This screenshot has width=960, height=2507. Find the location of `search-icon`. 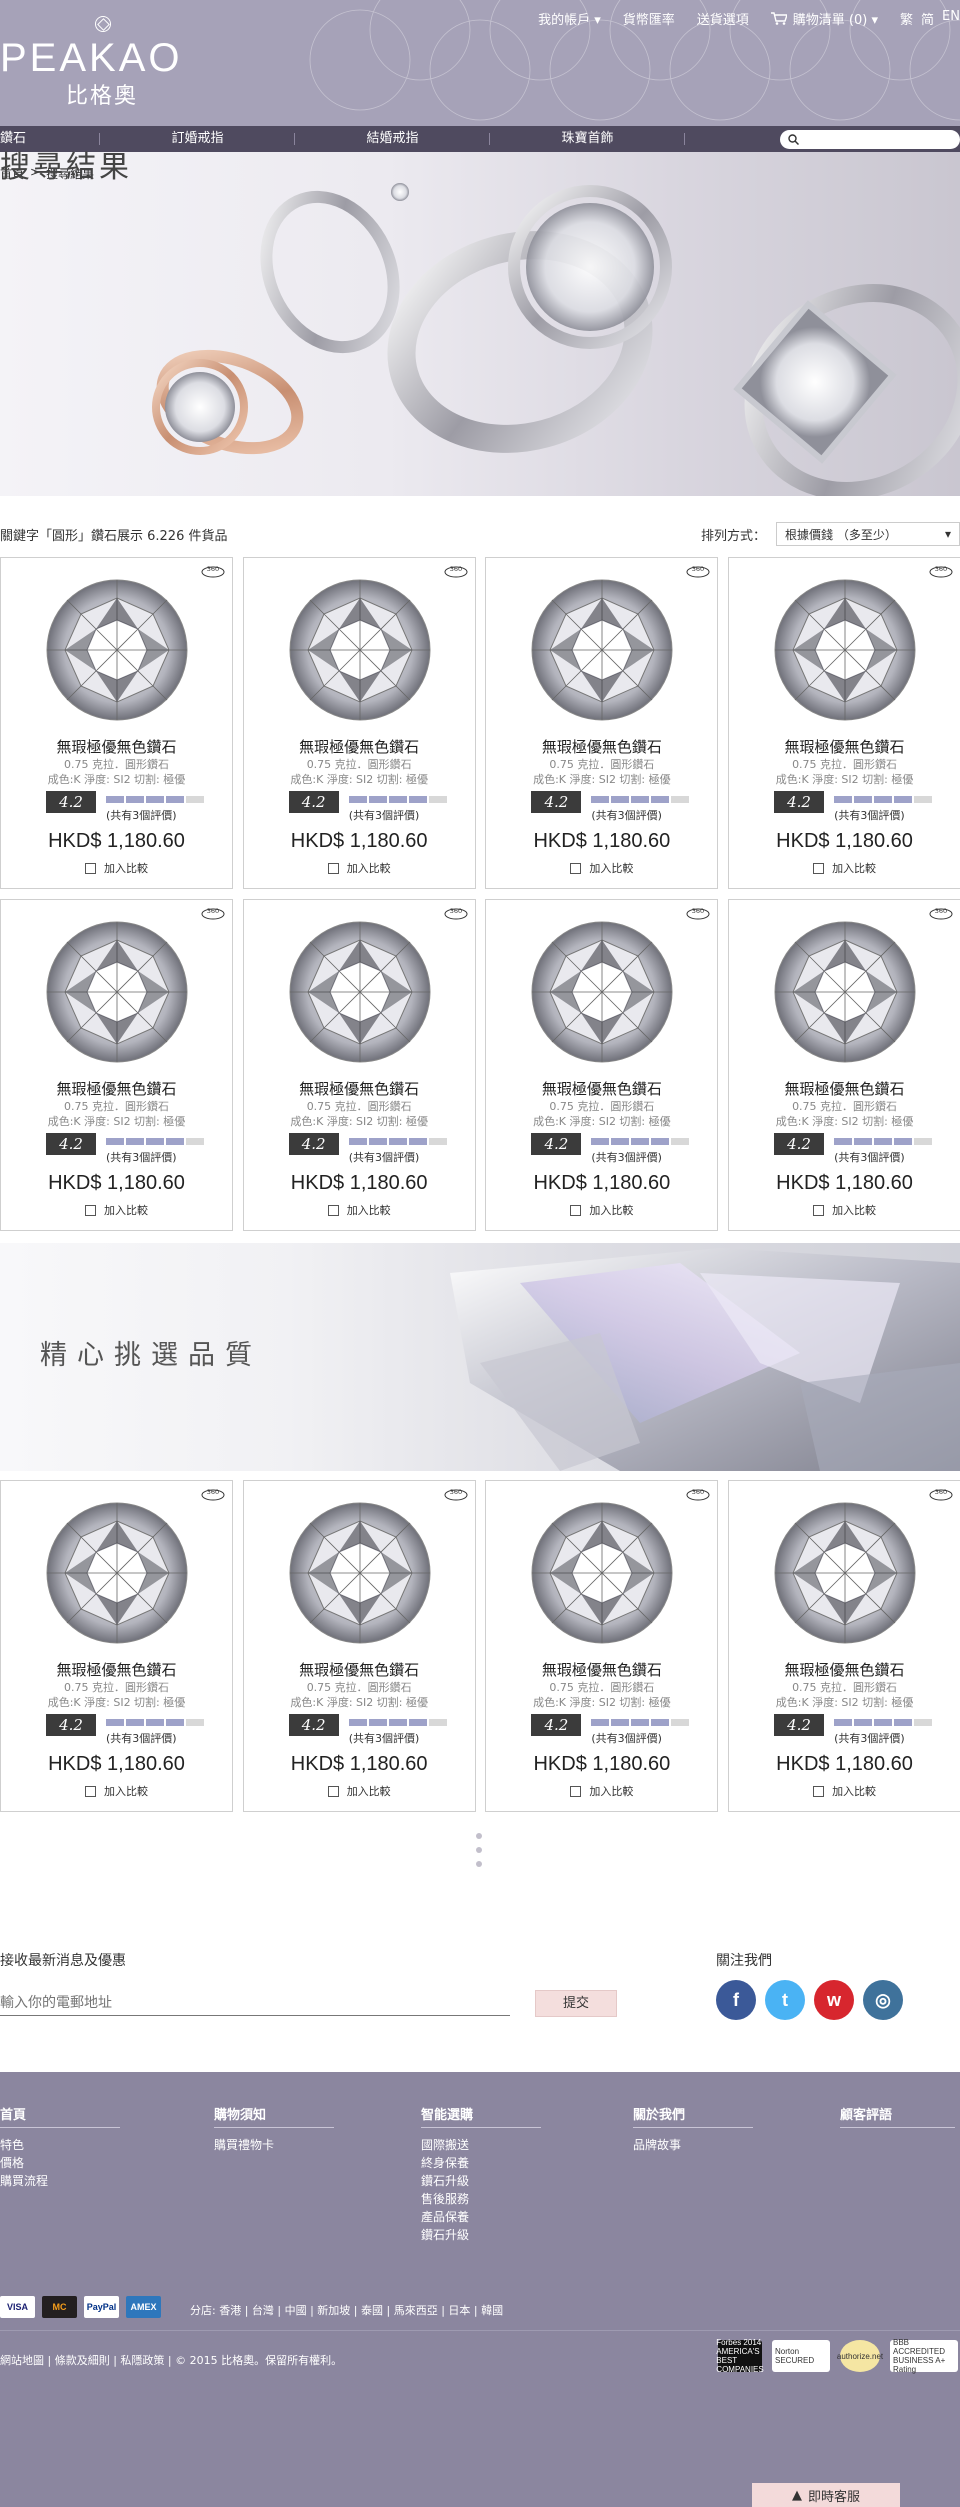

search-icon is located at coordinates (793, 139).